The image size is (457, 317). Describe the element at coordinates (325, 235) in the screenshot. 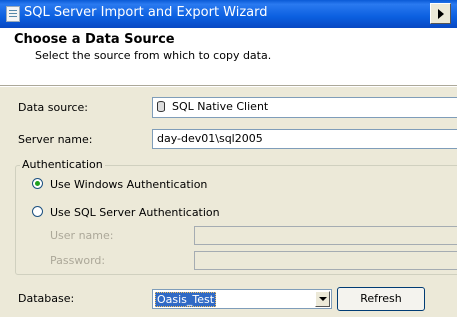

I see `user-name-input` at that location.